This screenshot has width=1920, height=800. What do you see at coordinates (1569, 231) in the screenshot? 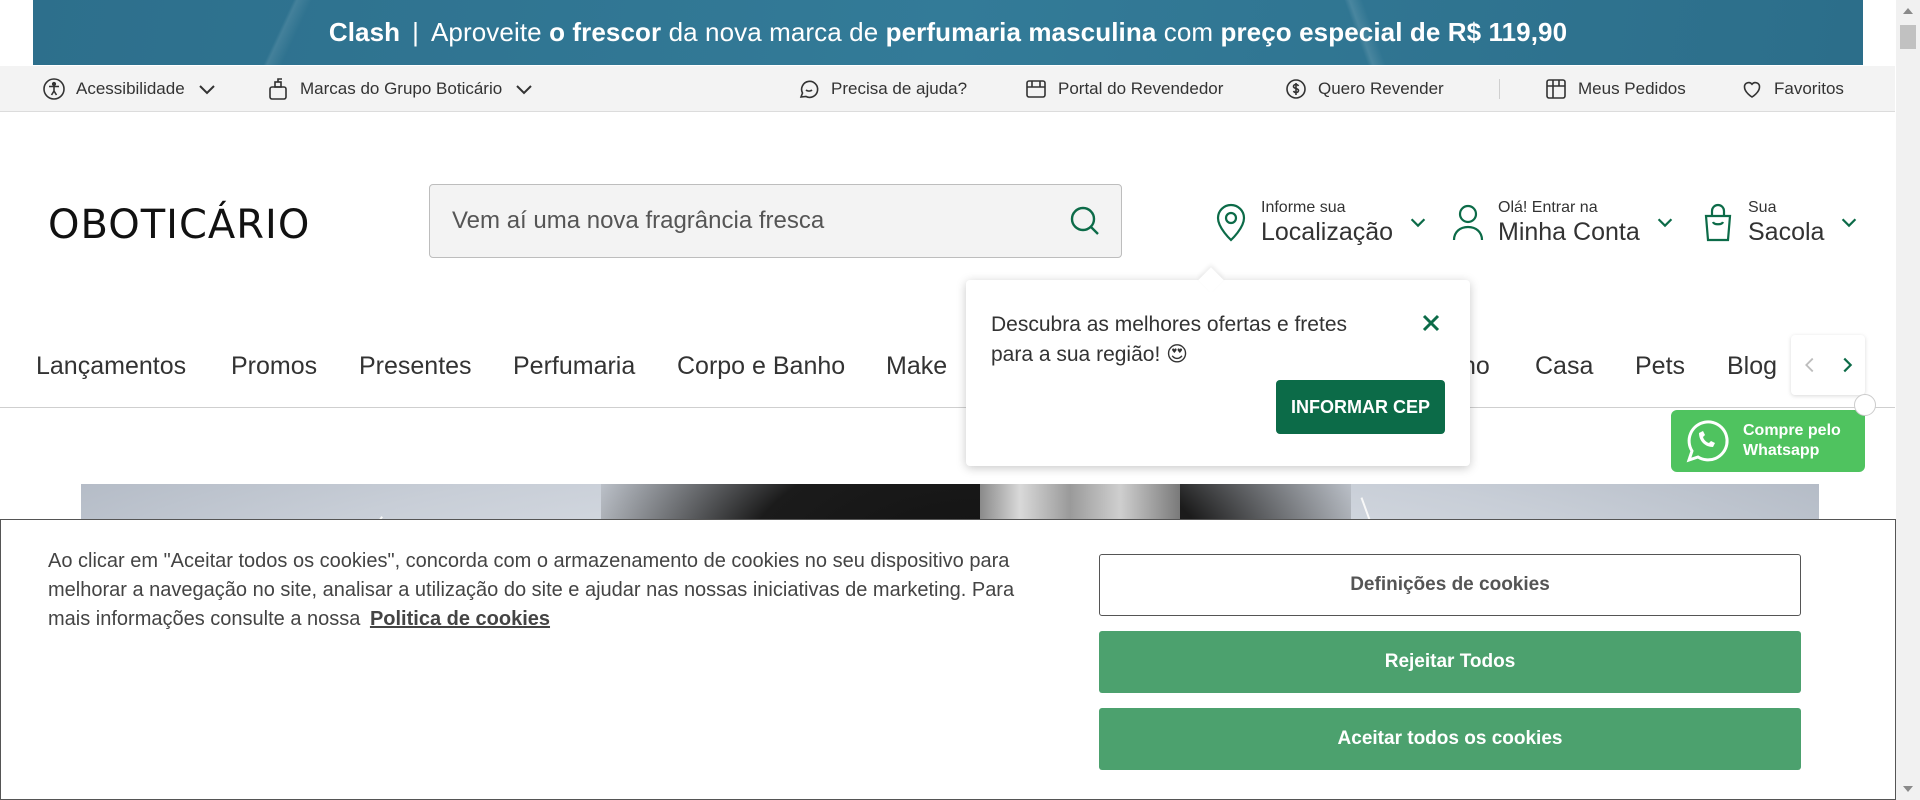
I see `account-big-label: Minha Conta` at bounding box center [1569, 231].